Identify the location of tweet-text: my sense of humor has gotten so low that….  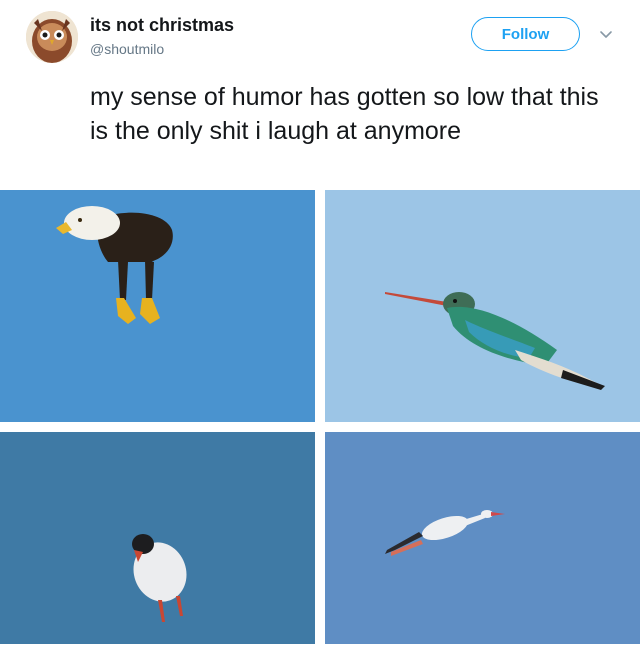
(344, 114).